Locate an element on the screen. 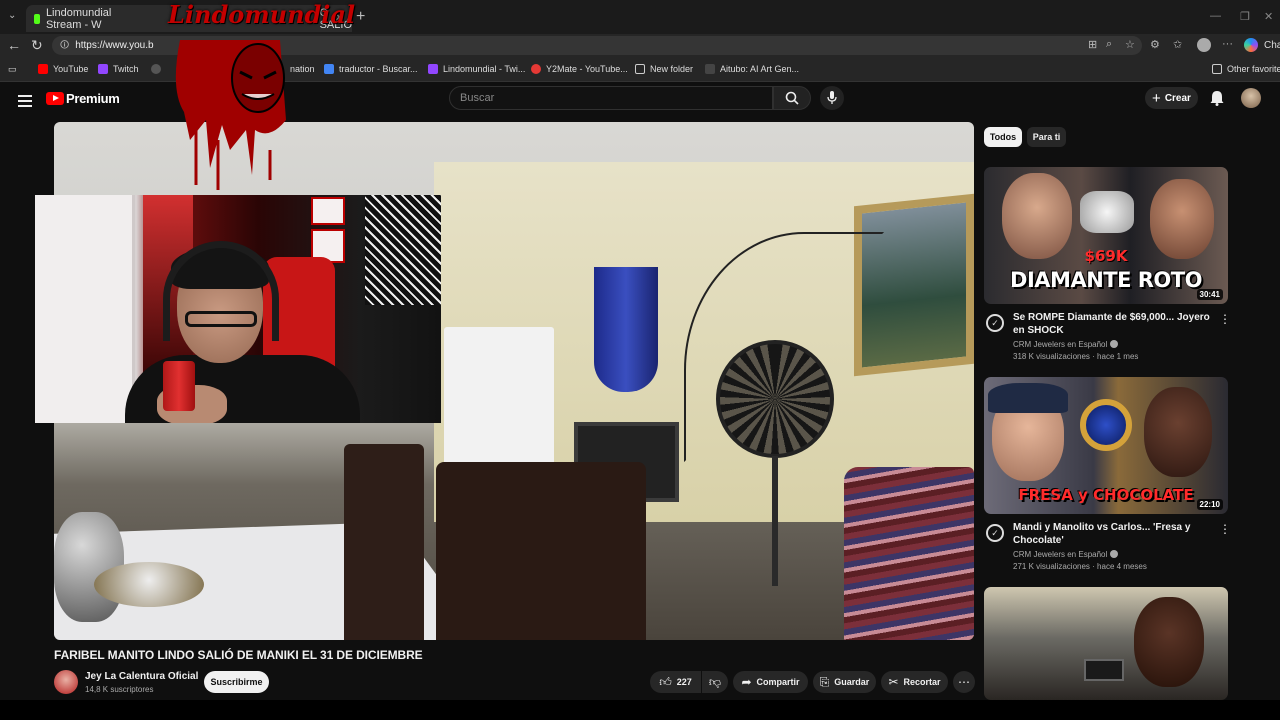 This screenshot has width=1280, height=720. sidebar-video-meta: 318 K visualizaciones · hace 1 mes is located at coordinates (1076, 356).